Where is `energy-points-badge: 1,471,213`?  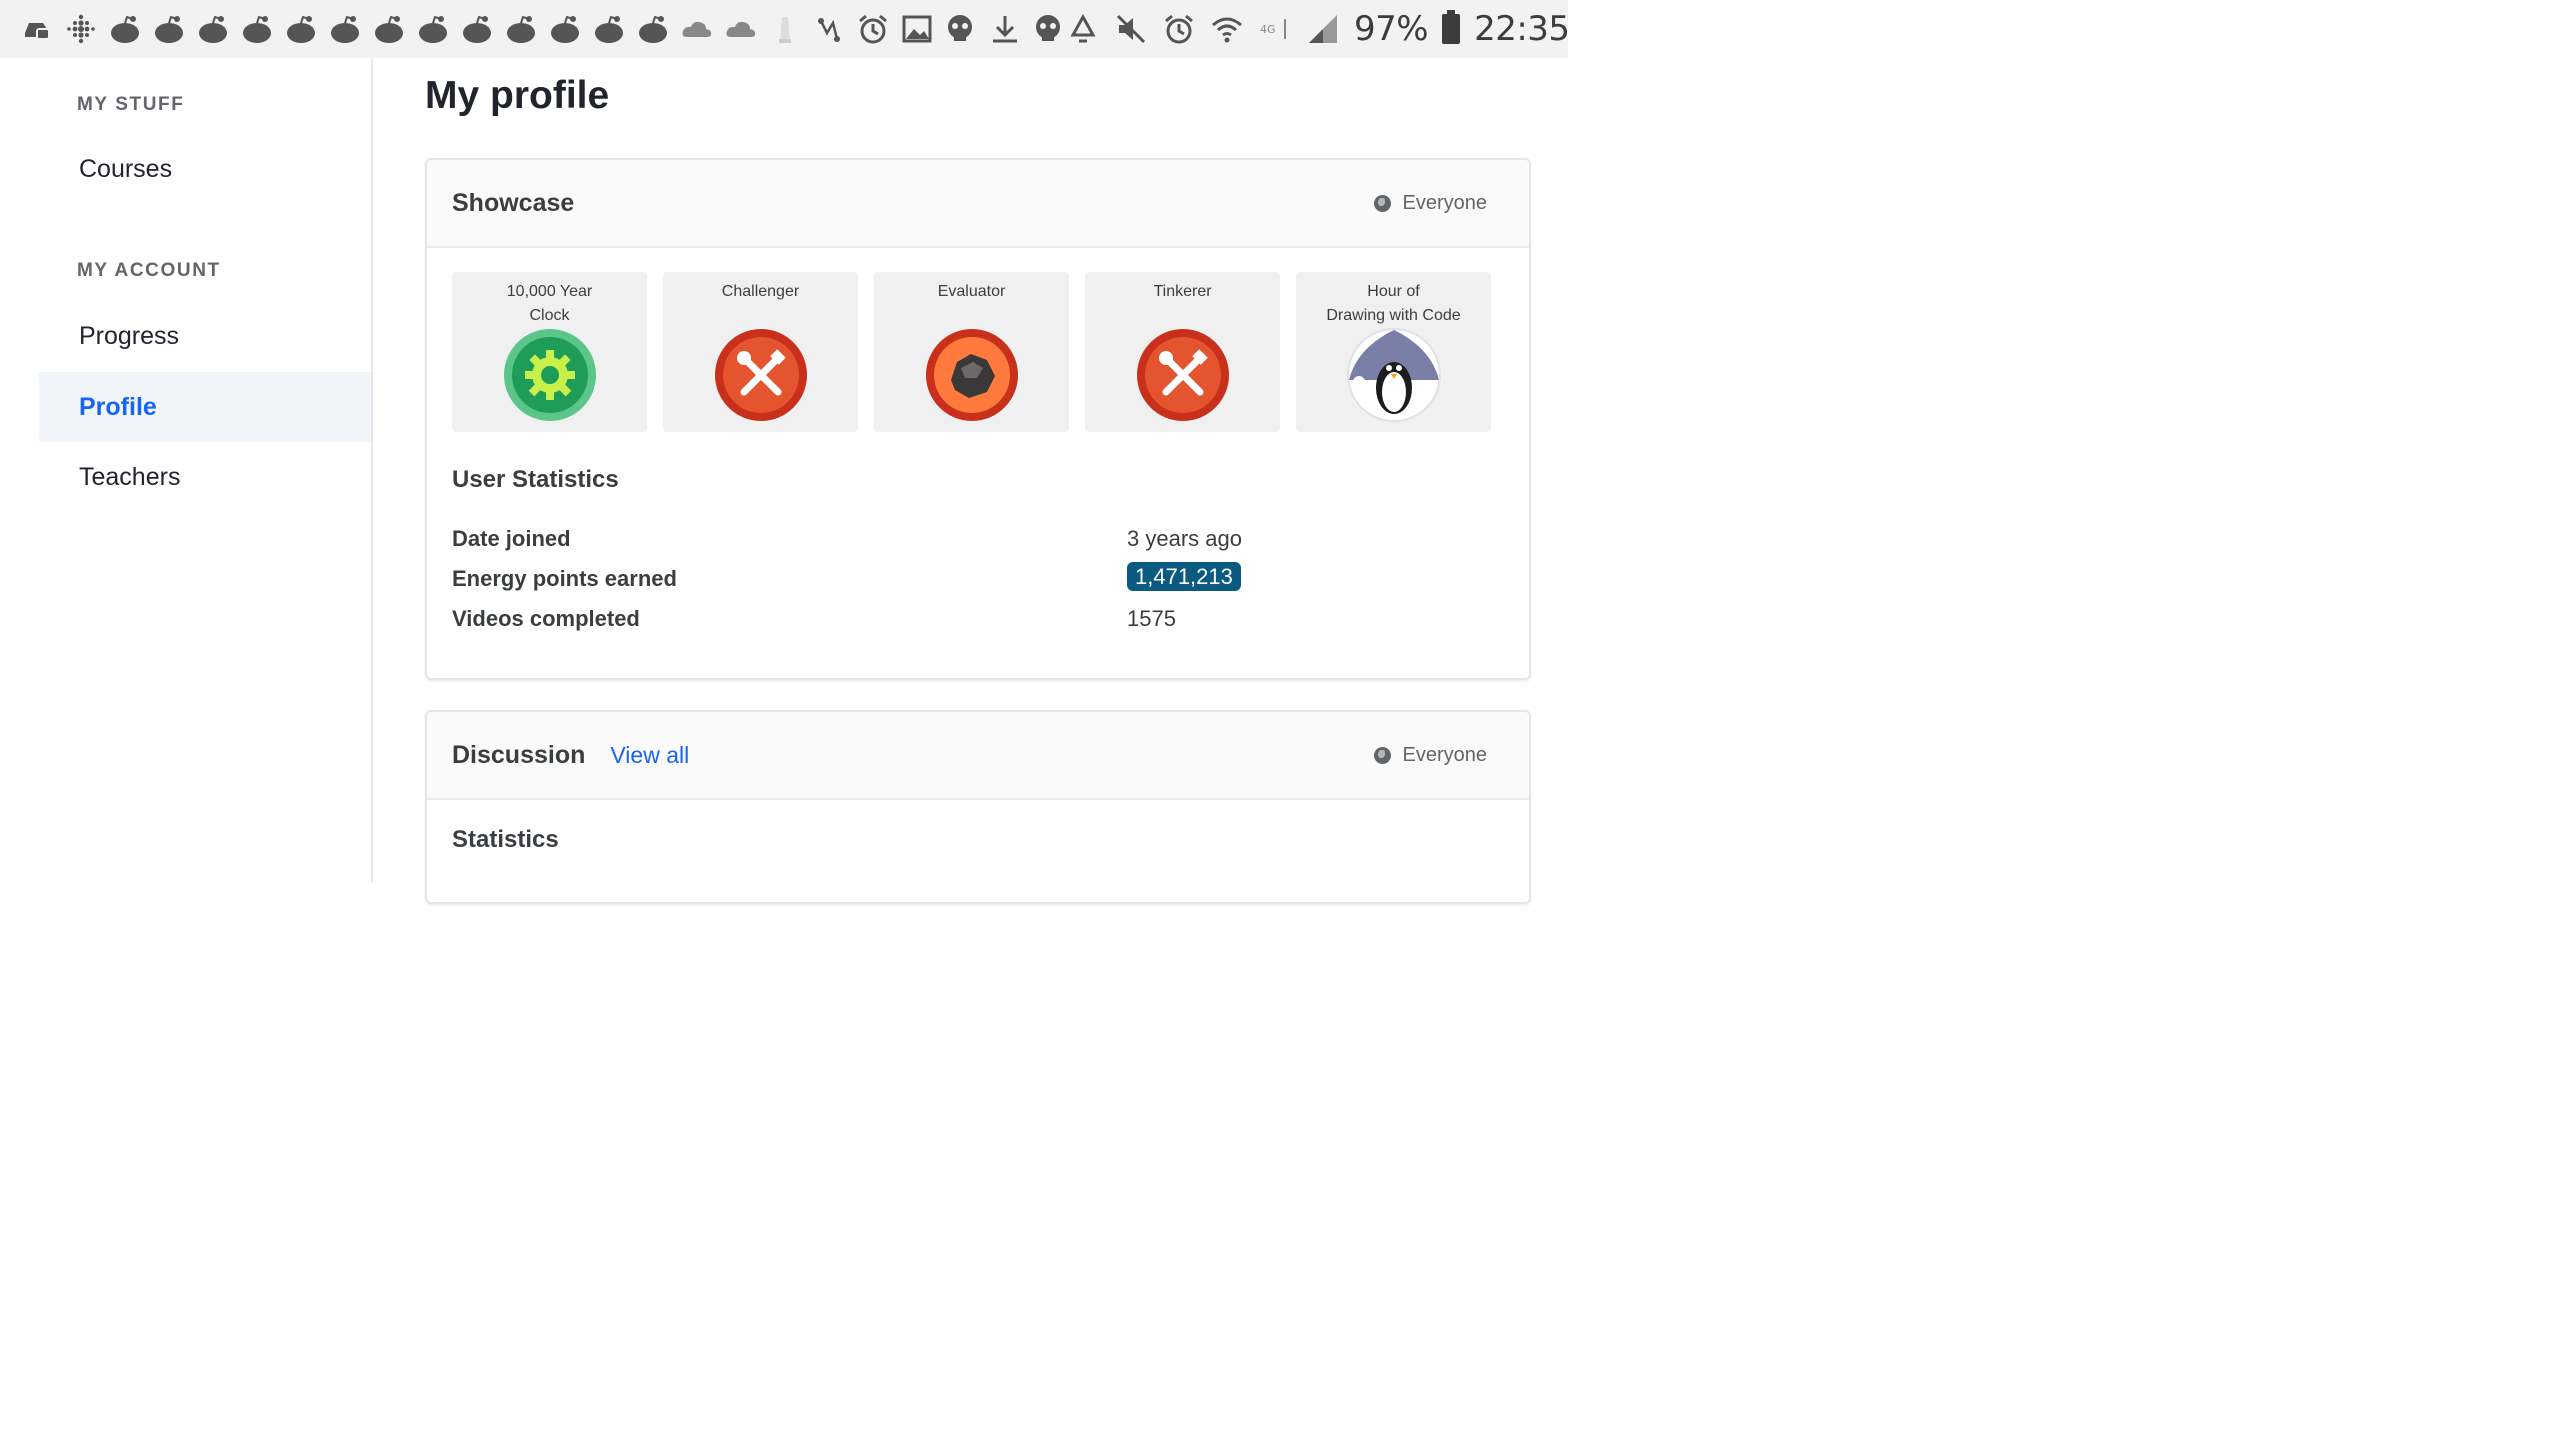 energy-points-badge: 1,471,213 is located at coordinates (1184, 576).